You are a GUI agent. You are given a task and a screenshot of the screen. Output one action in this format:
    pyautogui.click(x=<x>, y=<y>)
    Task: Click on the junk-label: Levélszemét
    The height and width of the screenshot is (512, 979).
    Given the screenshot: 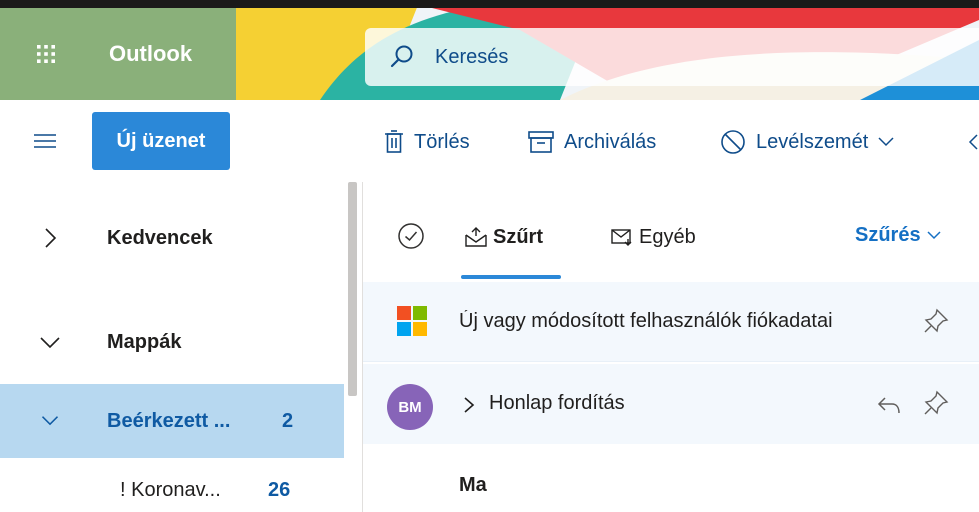 What is the action you would take?
    pyautogui.click(x=812, y=141)
    